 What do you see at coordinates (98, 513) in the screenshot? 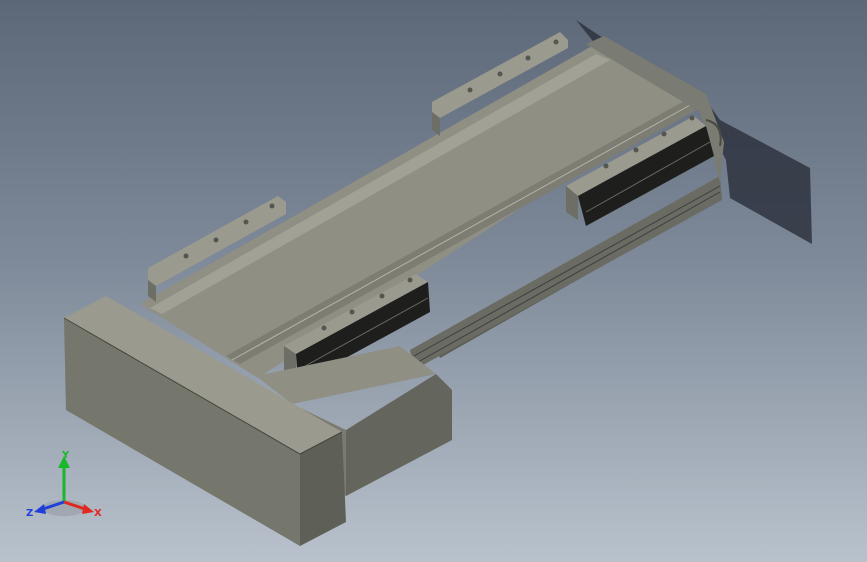
I see `x-axis-label: X` at bounding box center [98, 513].